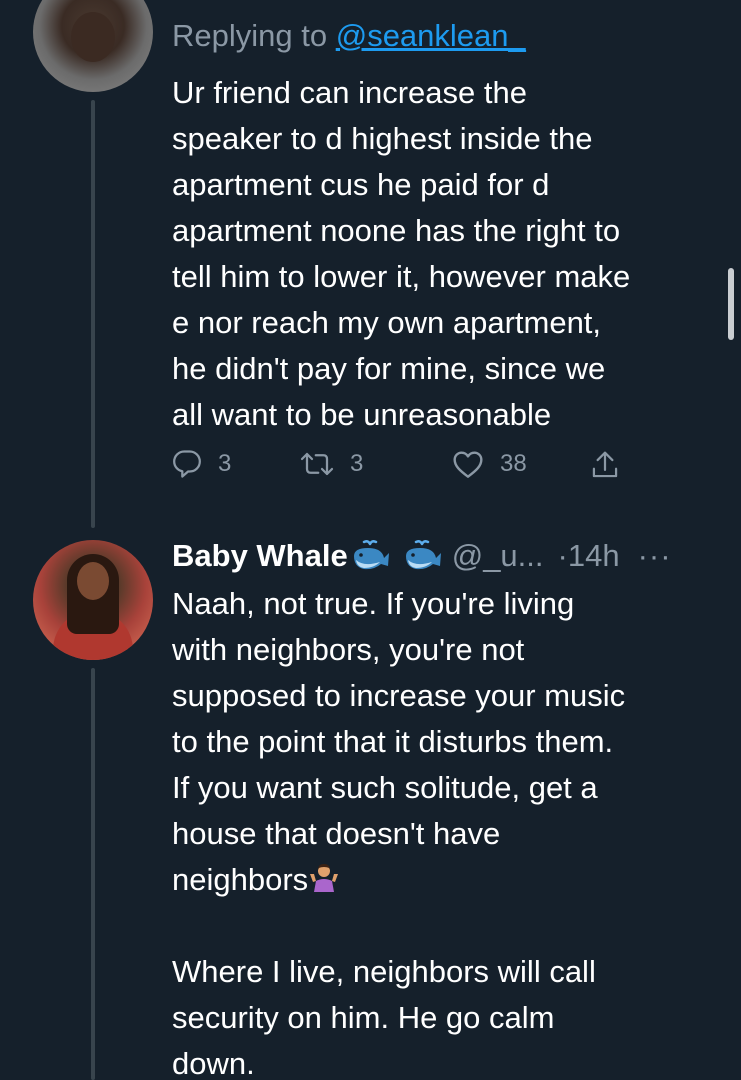 Image resolution: width=741 pixels, height=1080 pixels. Describe the element at coordinates (187, 464) in the screenshot. I see `reply-icon` at that location.